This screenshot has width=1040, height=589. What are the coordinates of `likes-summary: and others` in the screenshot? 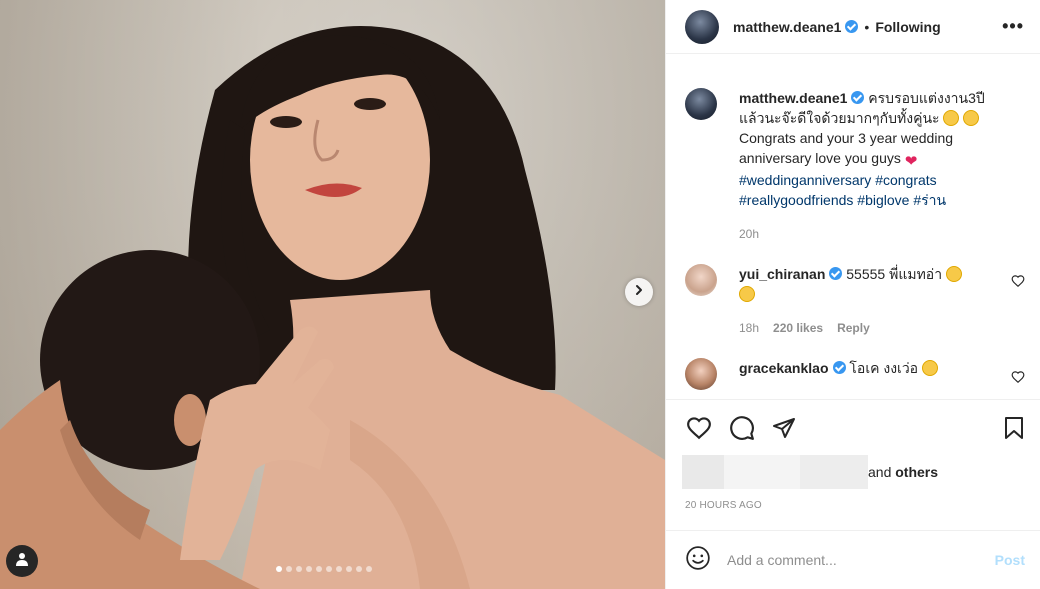 It's located at (853, 472).